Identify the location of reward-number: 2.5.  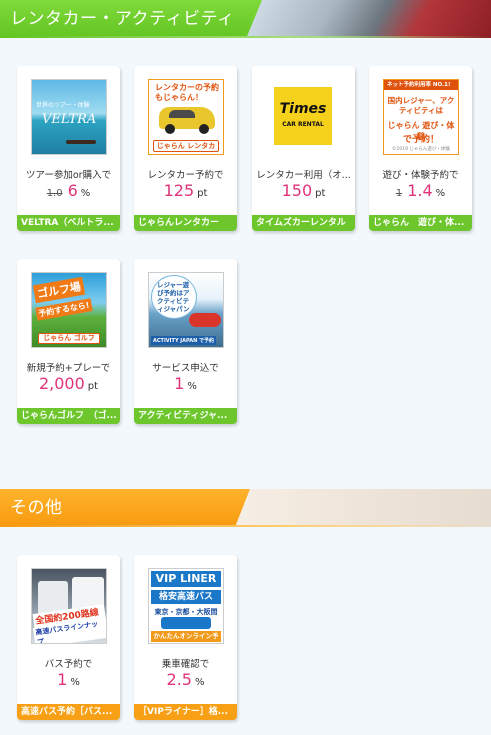
(179, 679).